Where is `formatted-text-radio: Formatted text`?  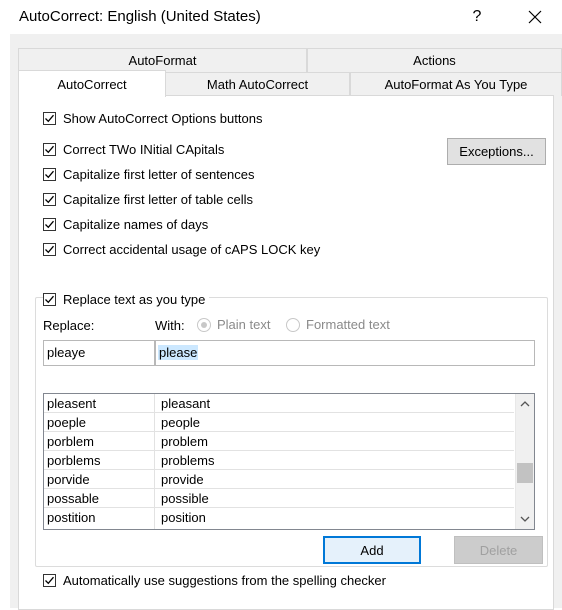
formatted-text-radio: Formatted text is located at coordinates (338, 324).